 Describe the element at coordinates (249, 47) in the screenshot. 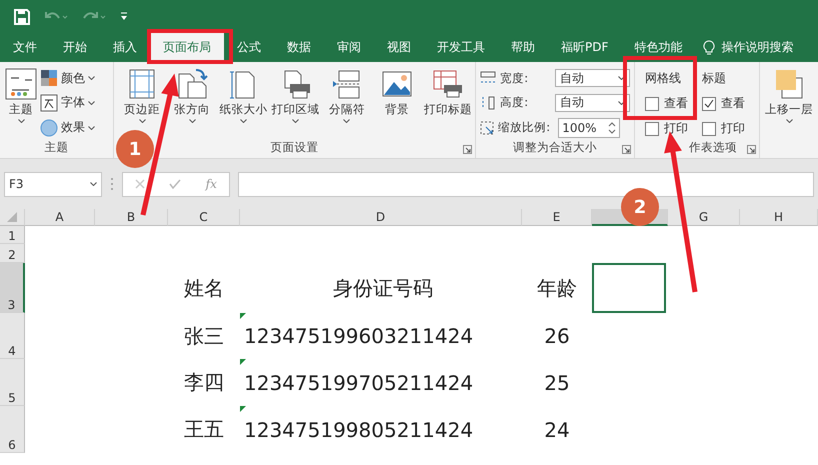

I see `ribbon-tab: 公式` at that location.